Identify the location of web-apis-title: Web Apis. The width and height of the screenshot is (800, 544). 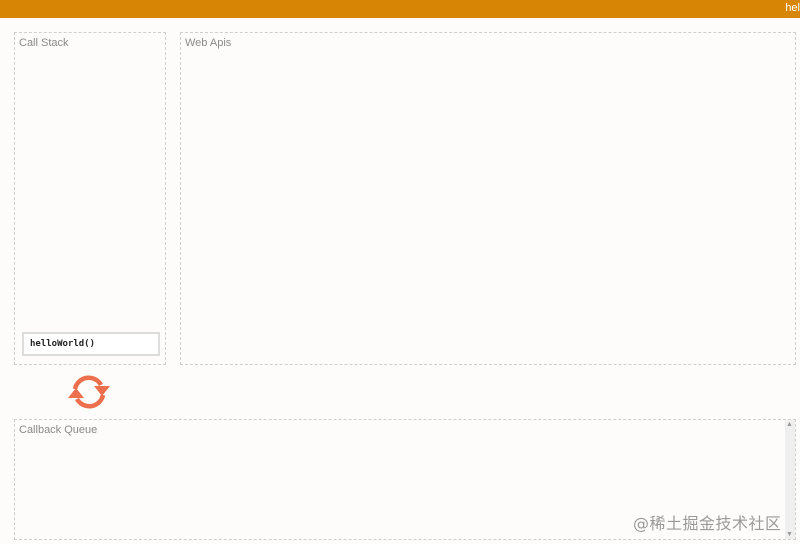
(208, 43).